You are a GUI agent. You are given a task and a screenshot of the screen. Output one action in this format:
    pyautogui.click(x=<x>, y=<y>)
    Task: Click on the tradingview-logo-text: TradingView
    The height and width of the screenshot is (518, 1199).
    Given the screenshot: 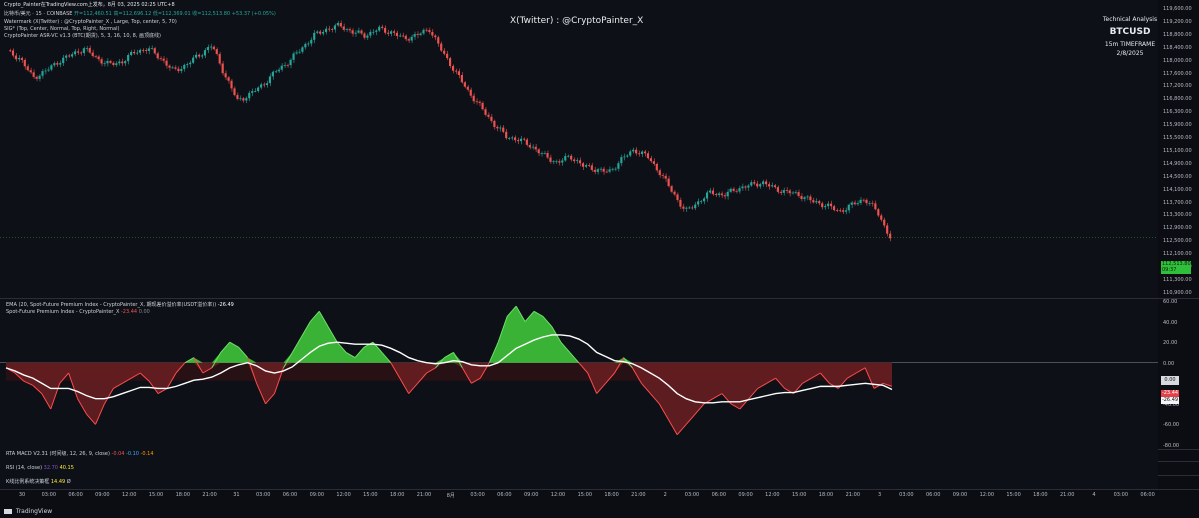 What is the action you would take?
    pyautogui.click(x=34, y=511)
    